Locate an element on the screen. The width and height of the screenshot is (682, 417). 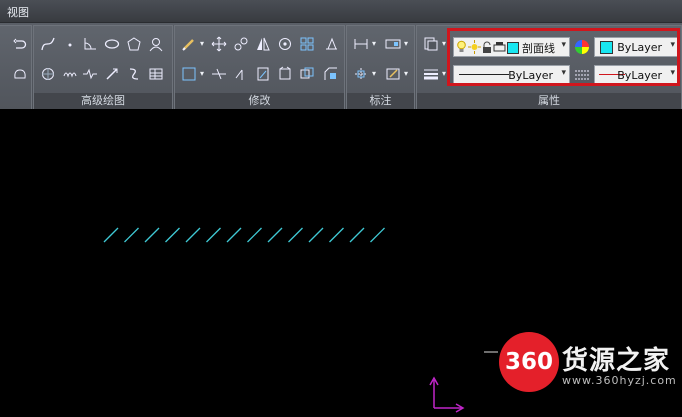
menu-bar: 视图 is located at coordinates (341, 11).